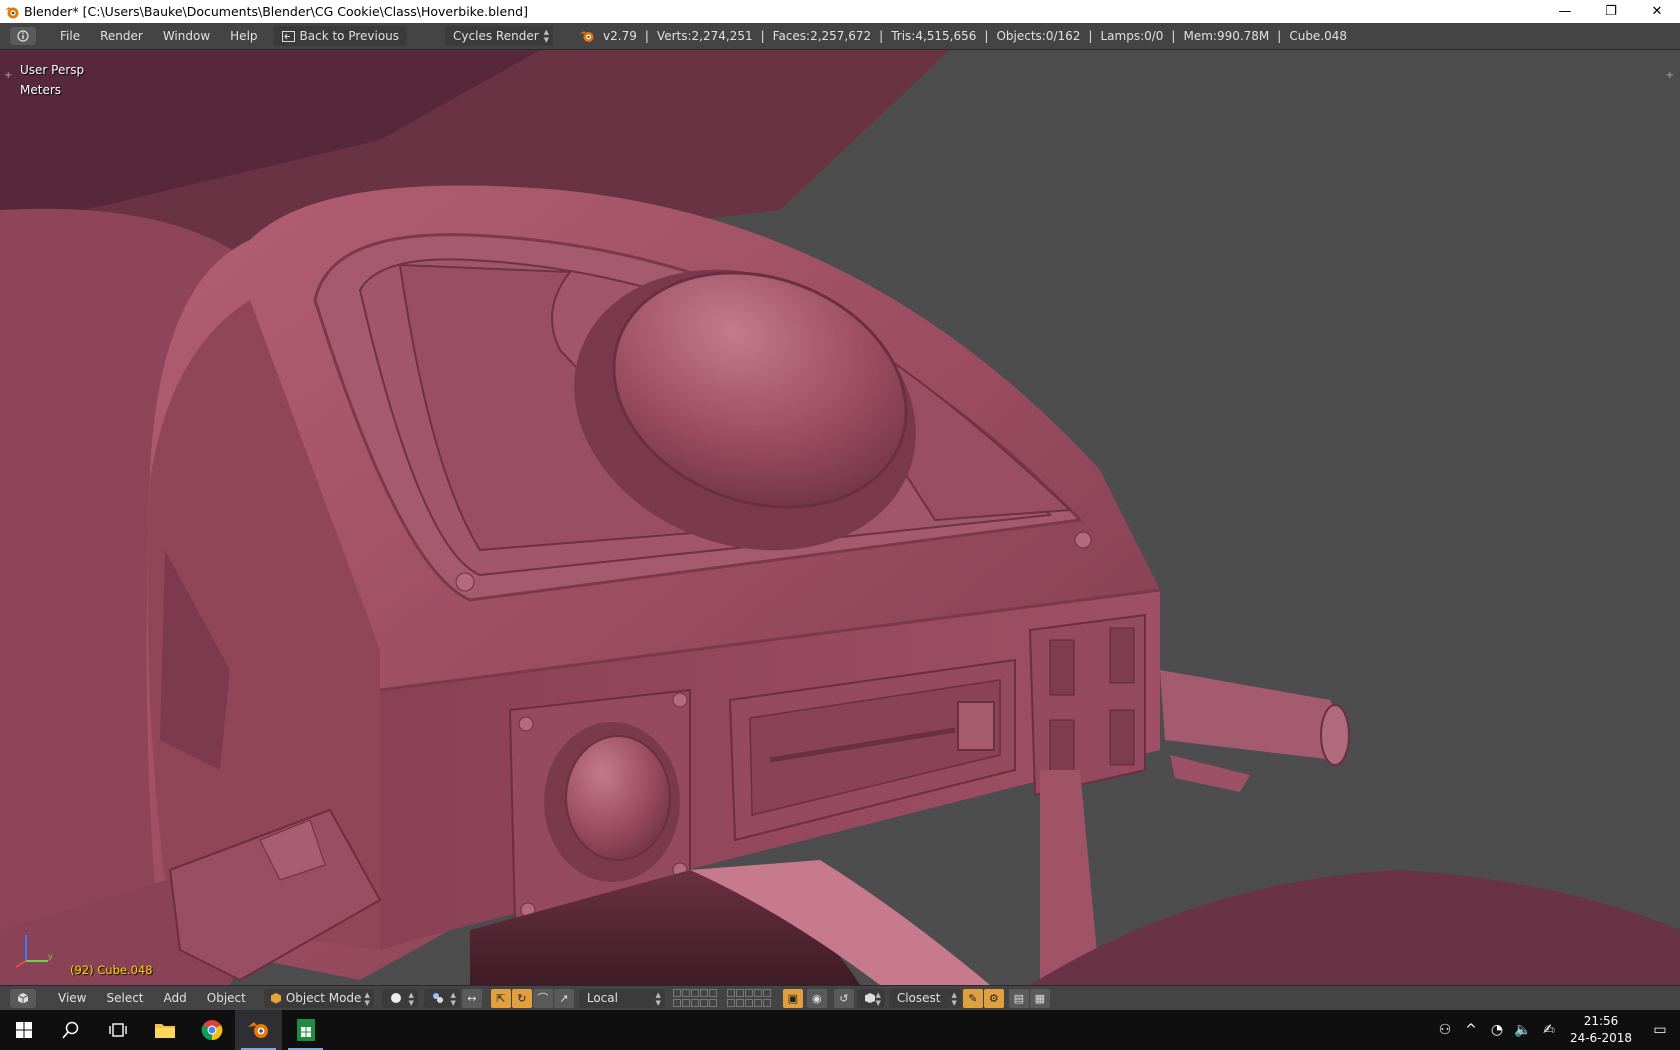  What do you see at coordinates (111, 970) in the screenshot?
I see `active-object-label: (92) Cube.048` at bounding box center [111, 970].